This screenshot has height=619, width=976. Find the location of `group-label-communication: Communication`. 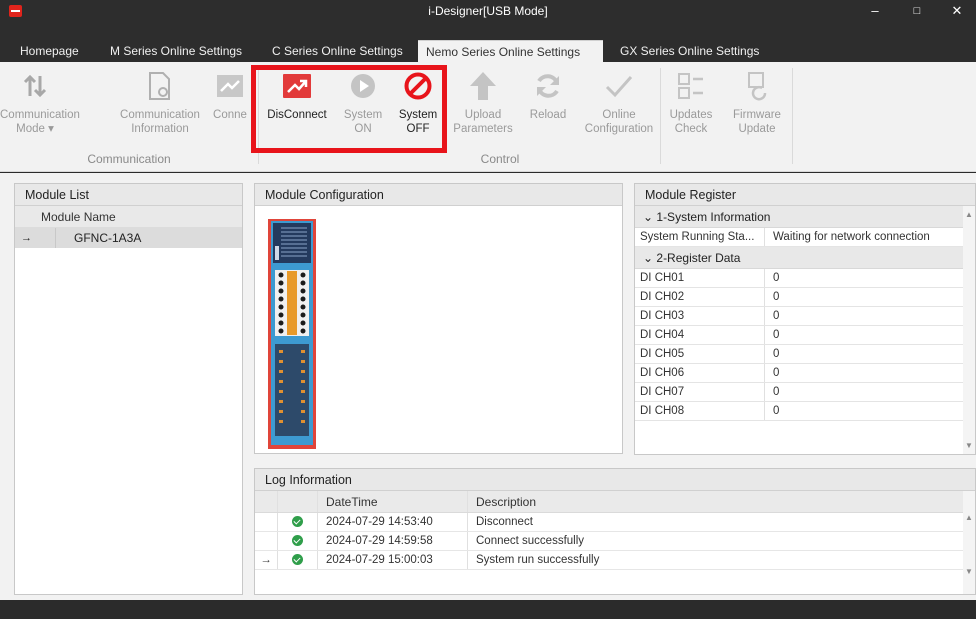

group-label-communication: Communication is located at coordinates (129, 159).